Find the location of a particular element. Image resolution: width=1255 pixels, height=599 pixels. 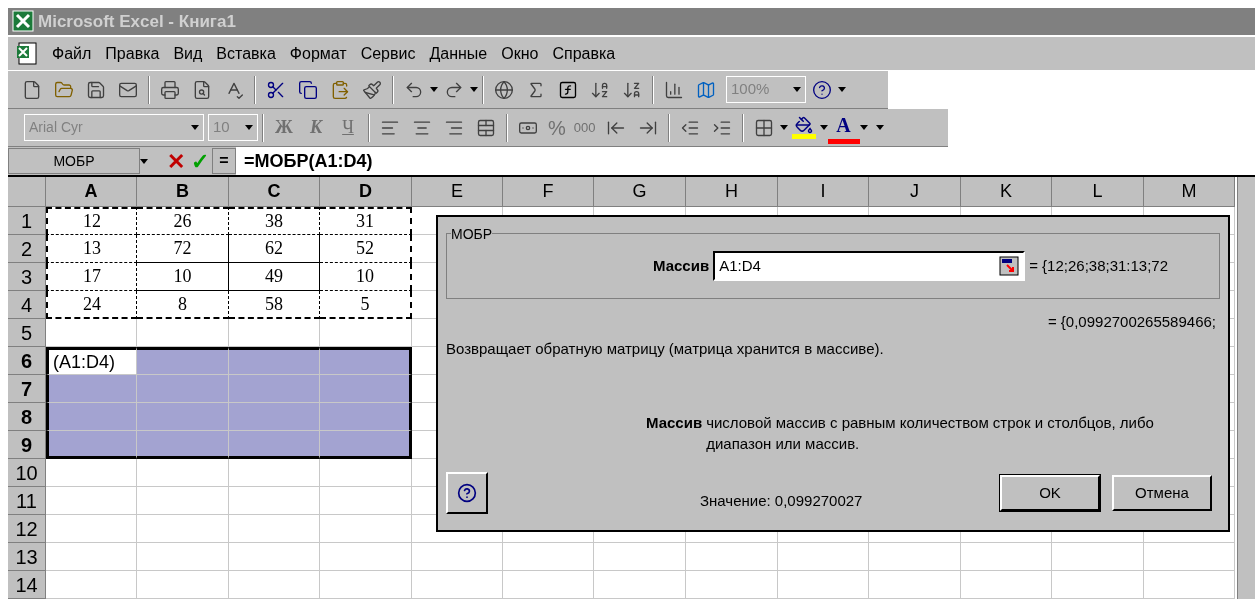

function-result: = {0,0992700265589466; is located at coordinates (1131, 322).